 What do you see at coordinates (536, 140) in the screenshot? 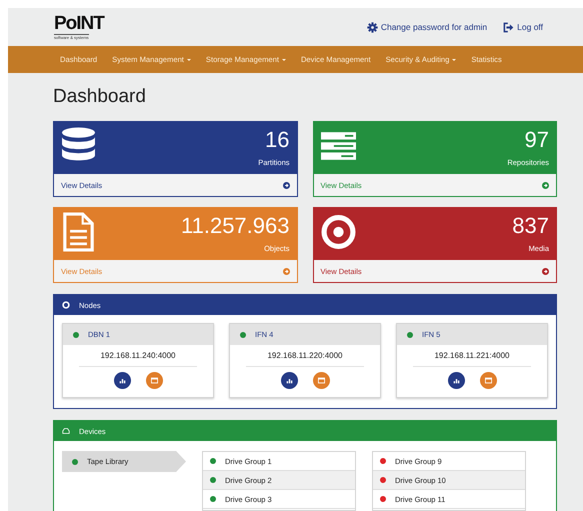
I see `stat-count: 97` at bounding box center [536, 140].